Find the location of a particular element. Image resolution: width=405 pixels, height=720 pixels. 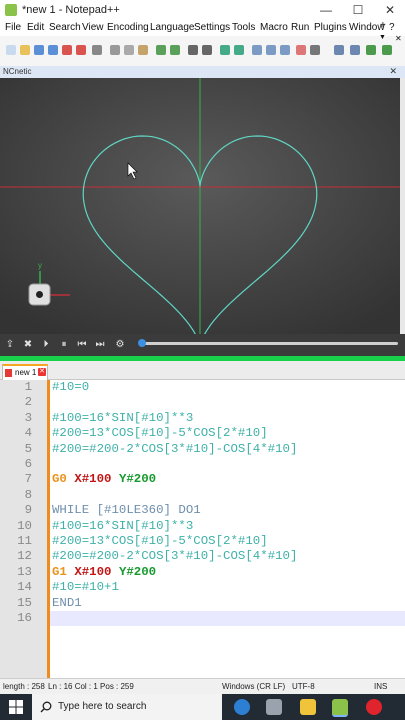

code-line: 11 #200=13*COS[#10]-5*COS[2*#10] is located at coordinates (202, 541).